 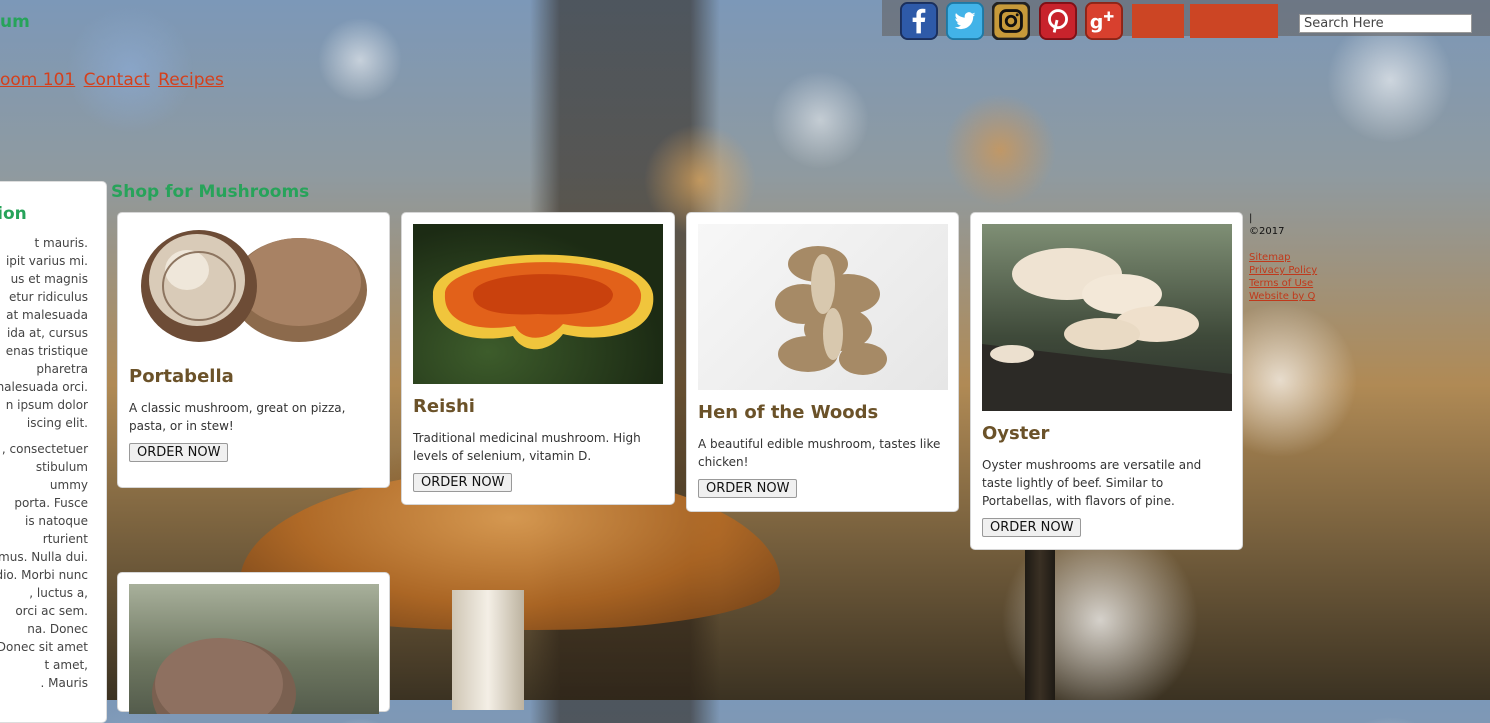 I want to click on sidebar-line: na. Donec, so click(x=57, y=629).